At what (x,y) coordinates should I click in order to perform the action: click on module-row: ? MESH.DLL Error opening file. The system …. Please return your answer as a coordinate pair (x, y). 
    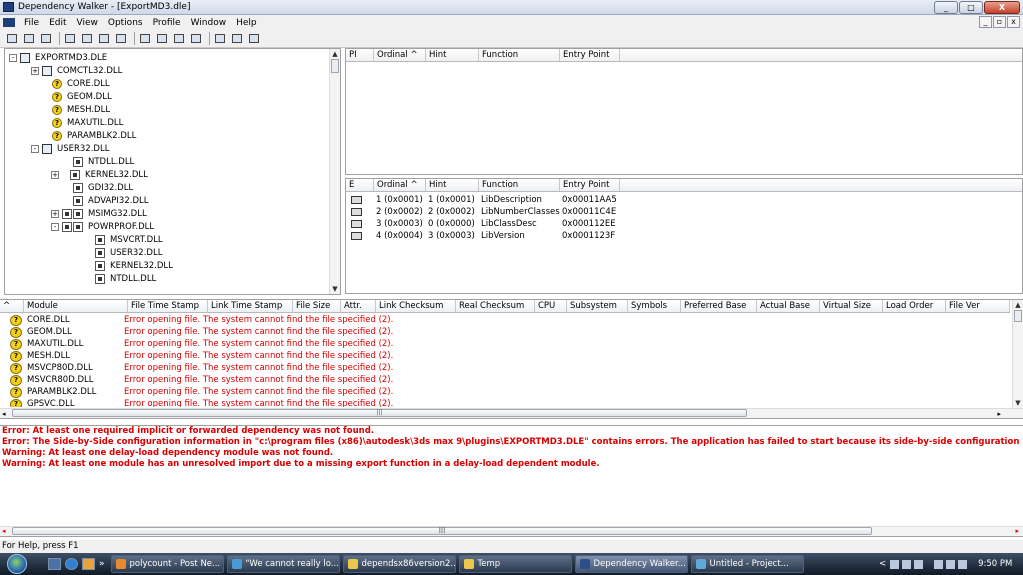
    Looking at the image, I should click on (506, 357).